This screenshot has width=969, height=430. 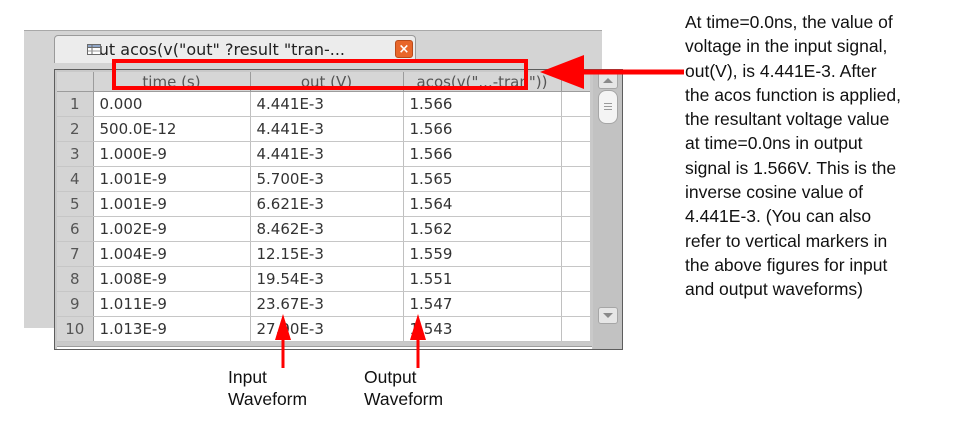 What do you see at coordinates (418, 341) in the screenshot?
I see `output-arrow-icon` at bounding box center [418, 341].